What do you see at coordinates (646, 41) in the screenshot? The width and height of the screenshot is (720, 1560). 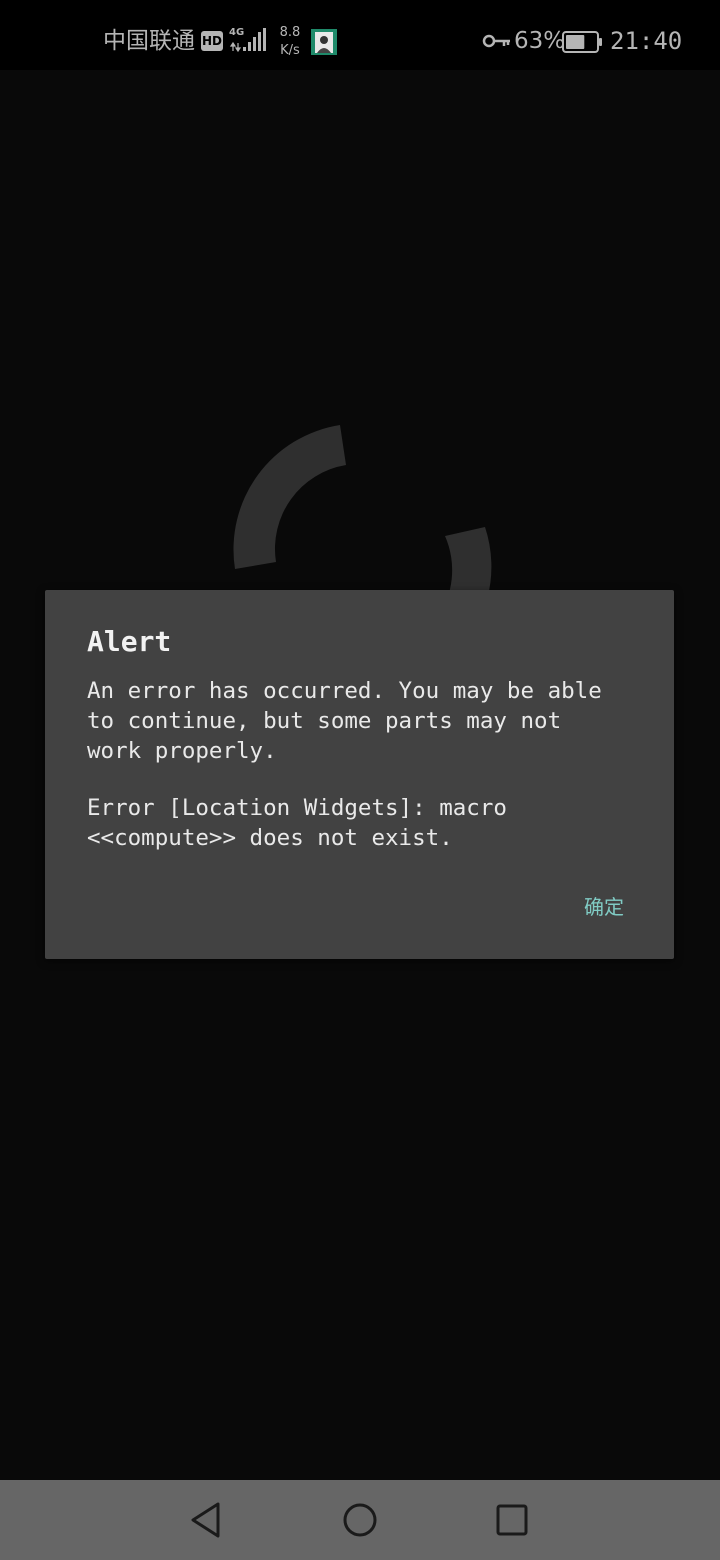 I see `clock: 21:40` at bounding box center [646, 41].